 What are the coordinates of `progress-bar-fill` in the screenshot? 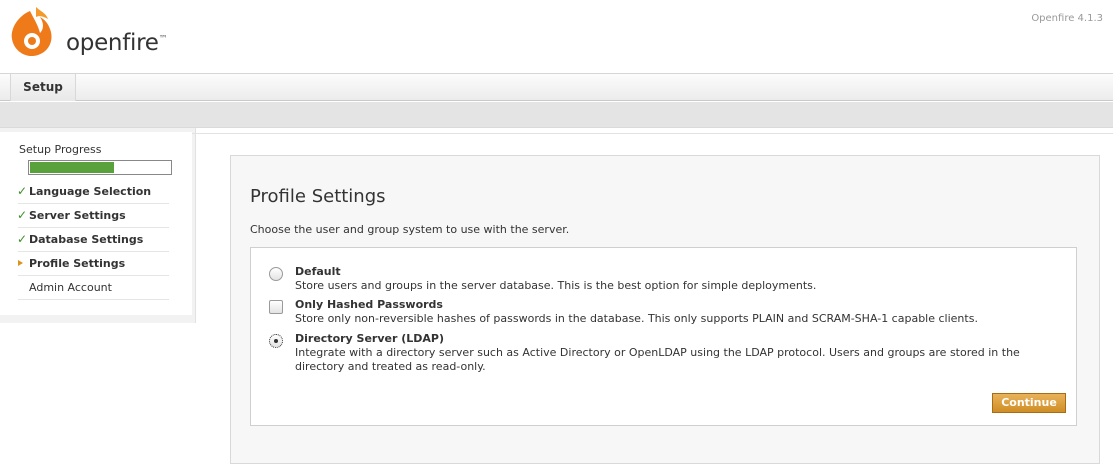 It's located at (72, 167).